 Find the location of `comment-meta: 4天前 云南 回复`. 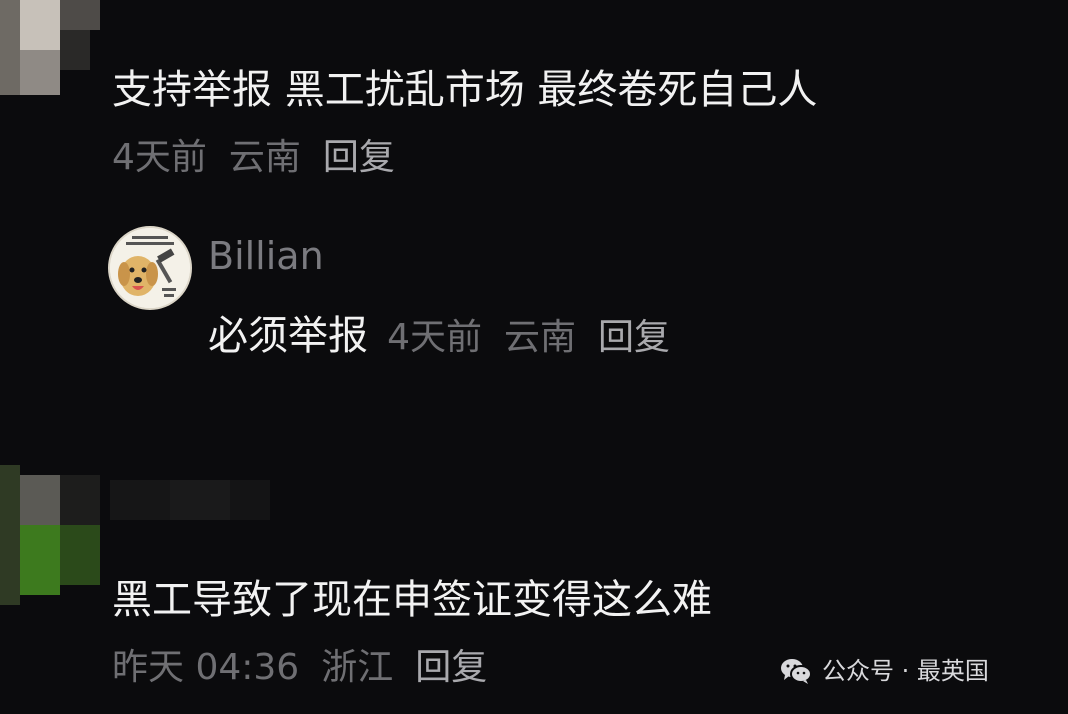

comment-meta: 4天前 云南 回复 is located at coordinates (264, 158).